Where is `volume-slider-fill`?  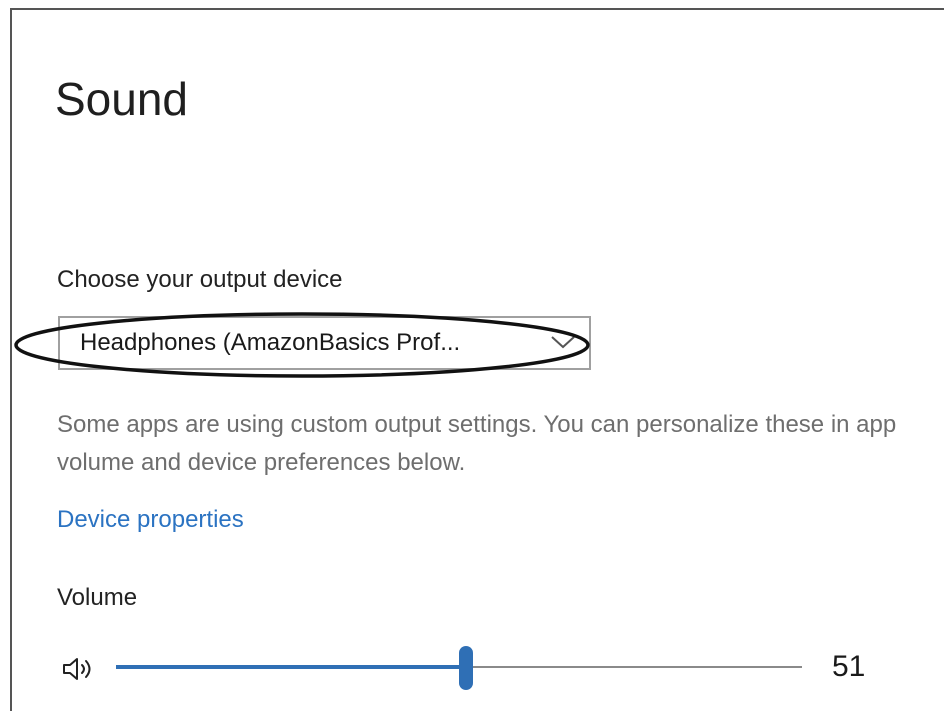 volume-slider-fill is located at coordinates (291, 667).